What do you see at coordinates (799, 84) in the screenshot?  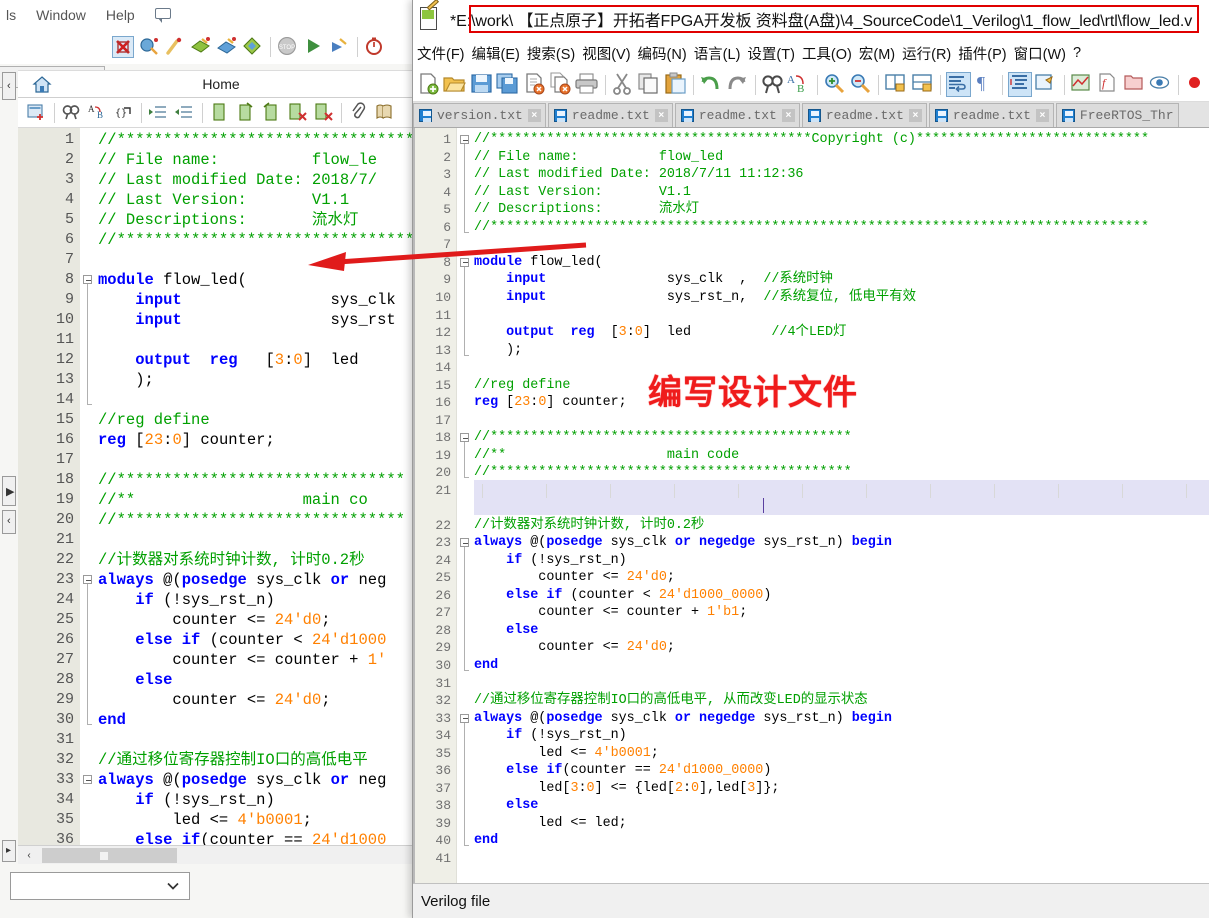 I see `replace-icon: AB` at bounding box center [799, 84].